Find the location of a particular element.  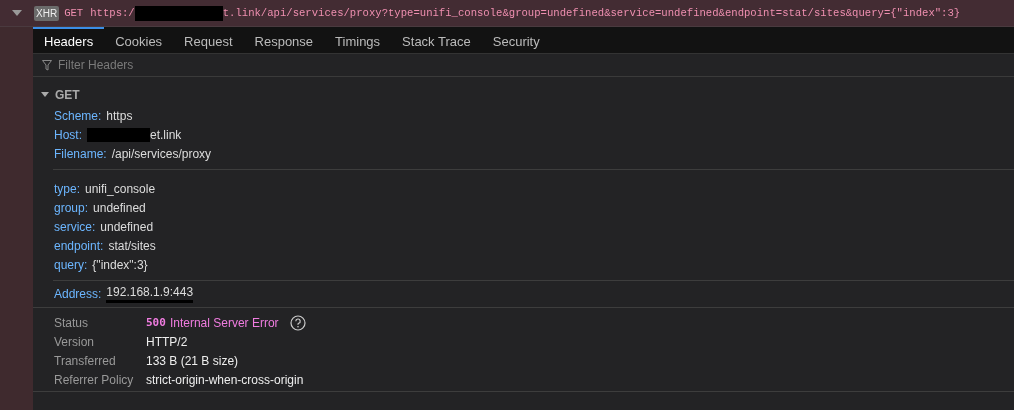

filter-icon is located at coordinates (47, 65).